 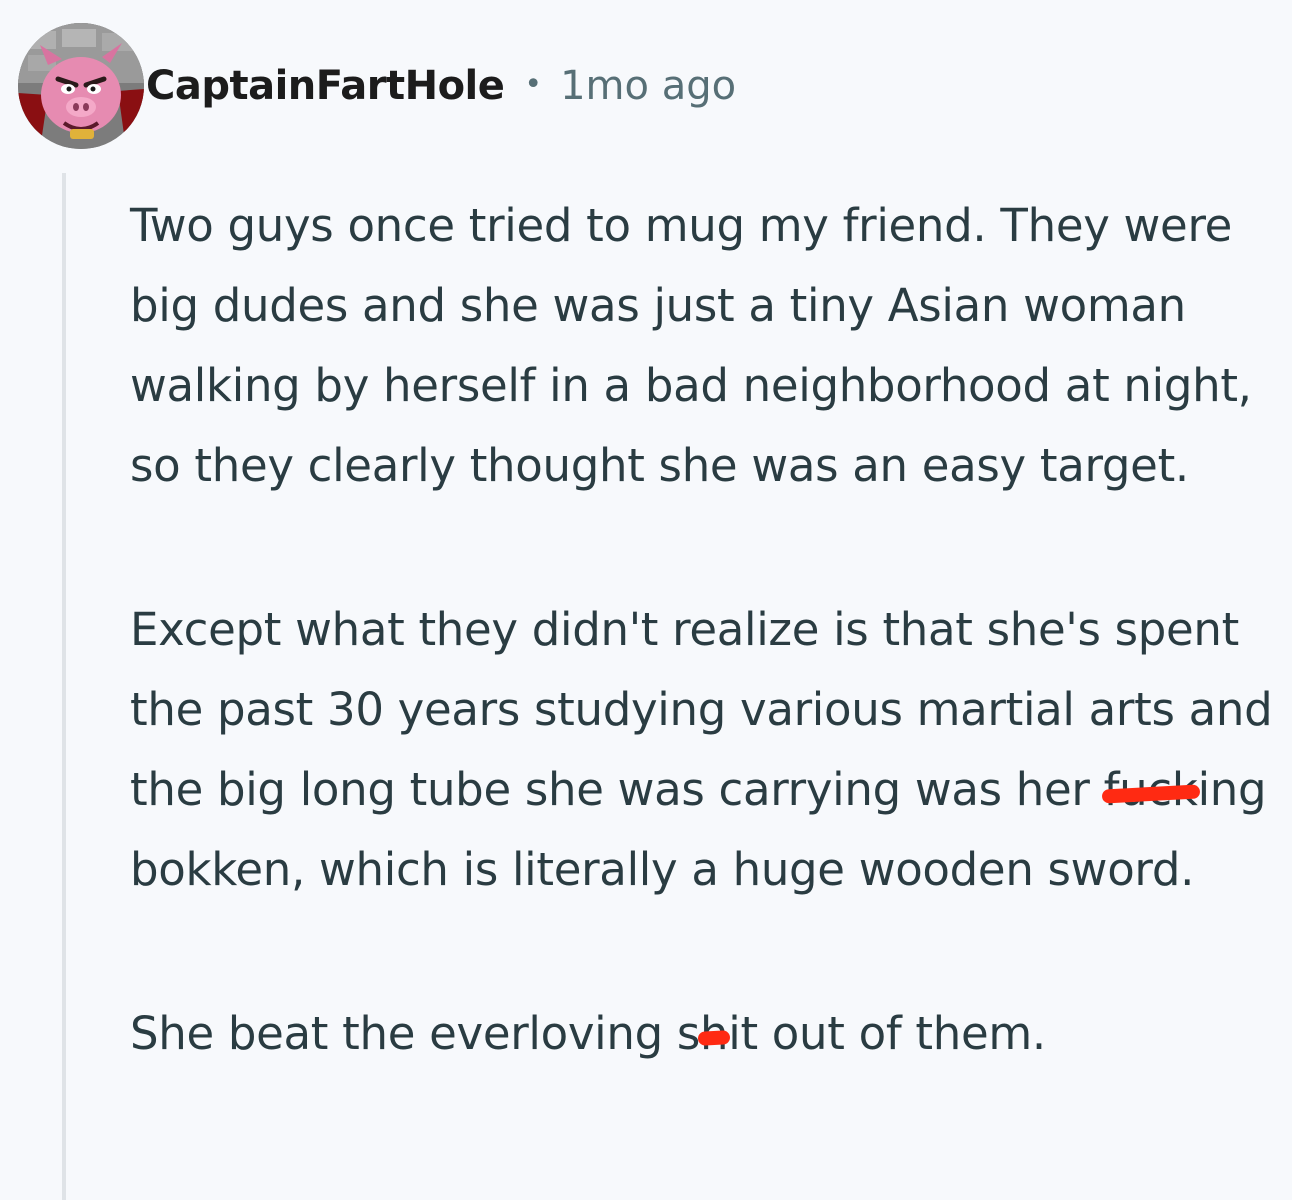 What do you see at coordinates (325, 86) in the screenshot?
I see `author-name: CaptainFartHole` at bounding box center [325, 86].